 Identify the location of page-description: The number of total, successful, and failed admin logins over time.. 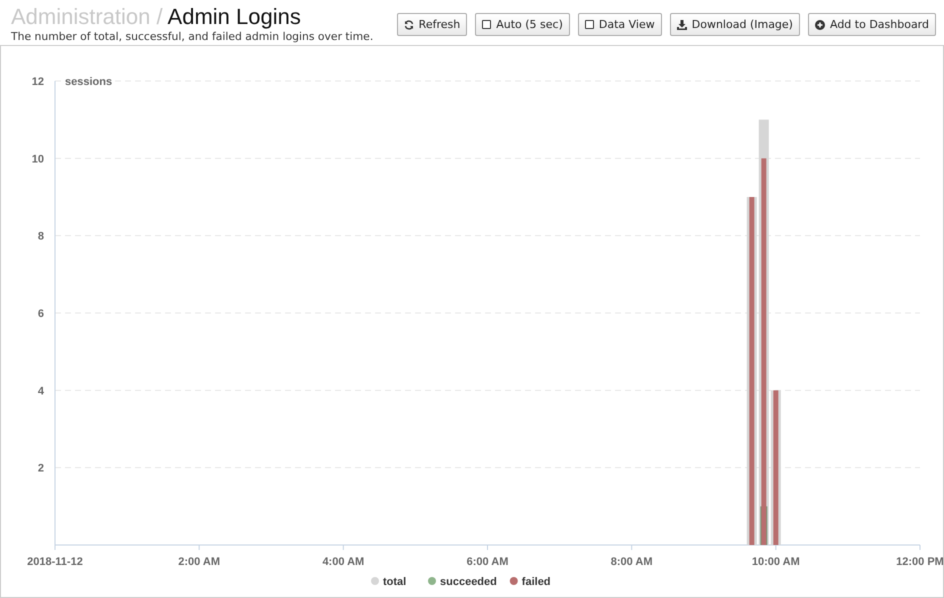
(192, 36).